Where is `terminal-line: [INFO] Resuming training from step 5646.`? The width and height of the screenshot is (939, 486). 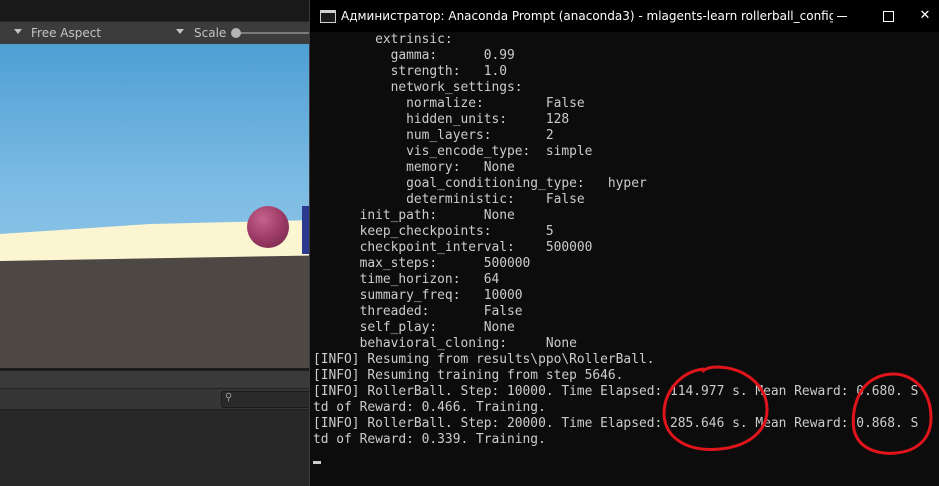
terminal-line: [INFO] Resuming training from step 5646. is located at coordinates (468, 375).